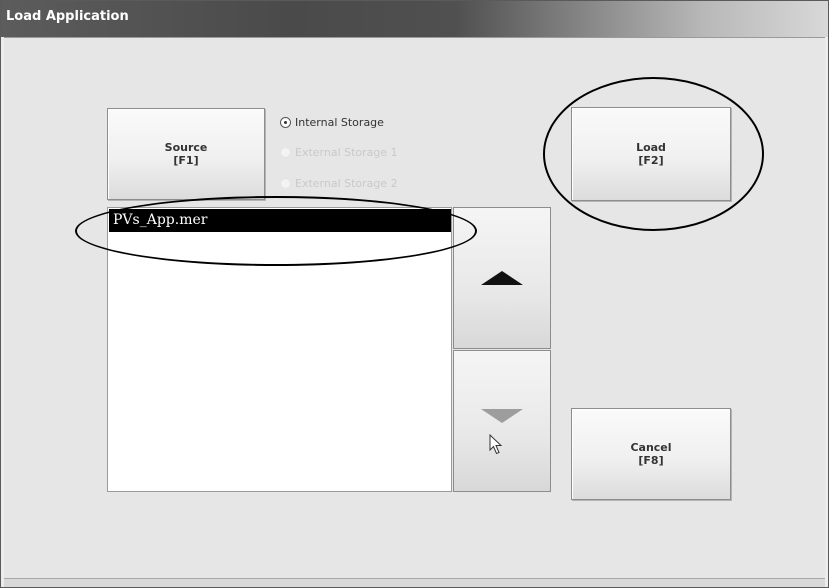  I want to click on list-item-selected: PVs_App.mer, so click(280, 220).